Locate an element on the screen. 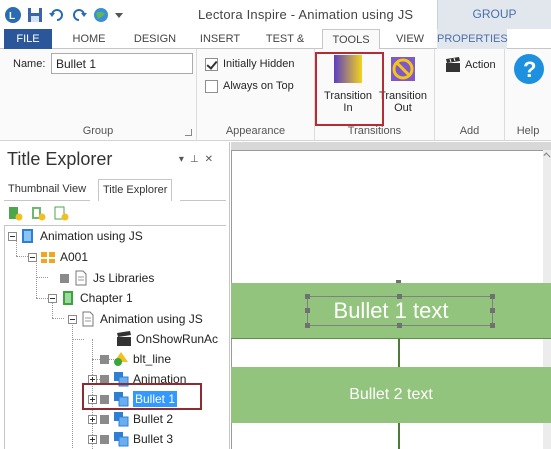 The height and width of the screenshot is (449, 551). add-page-icon is located at coordinates (15, 213).